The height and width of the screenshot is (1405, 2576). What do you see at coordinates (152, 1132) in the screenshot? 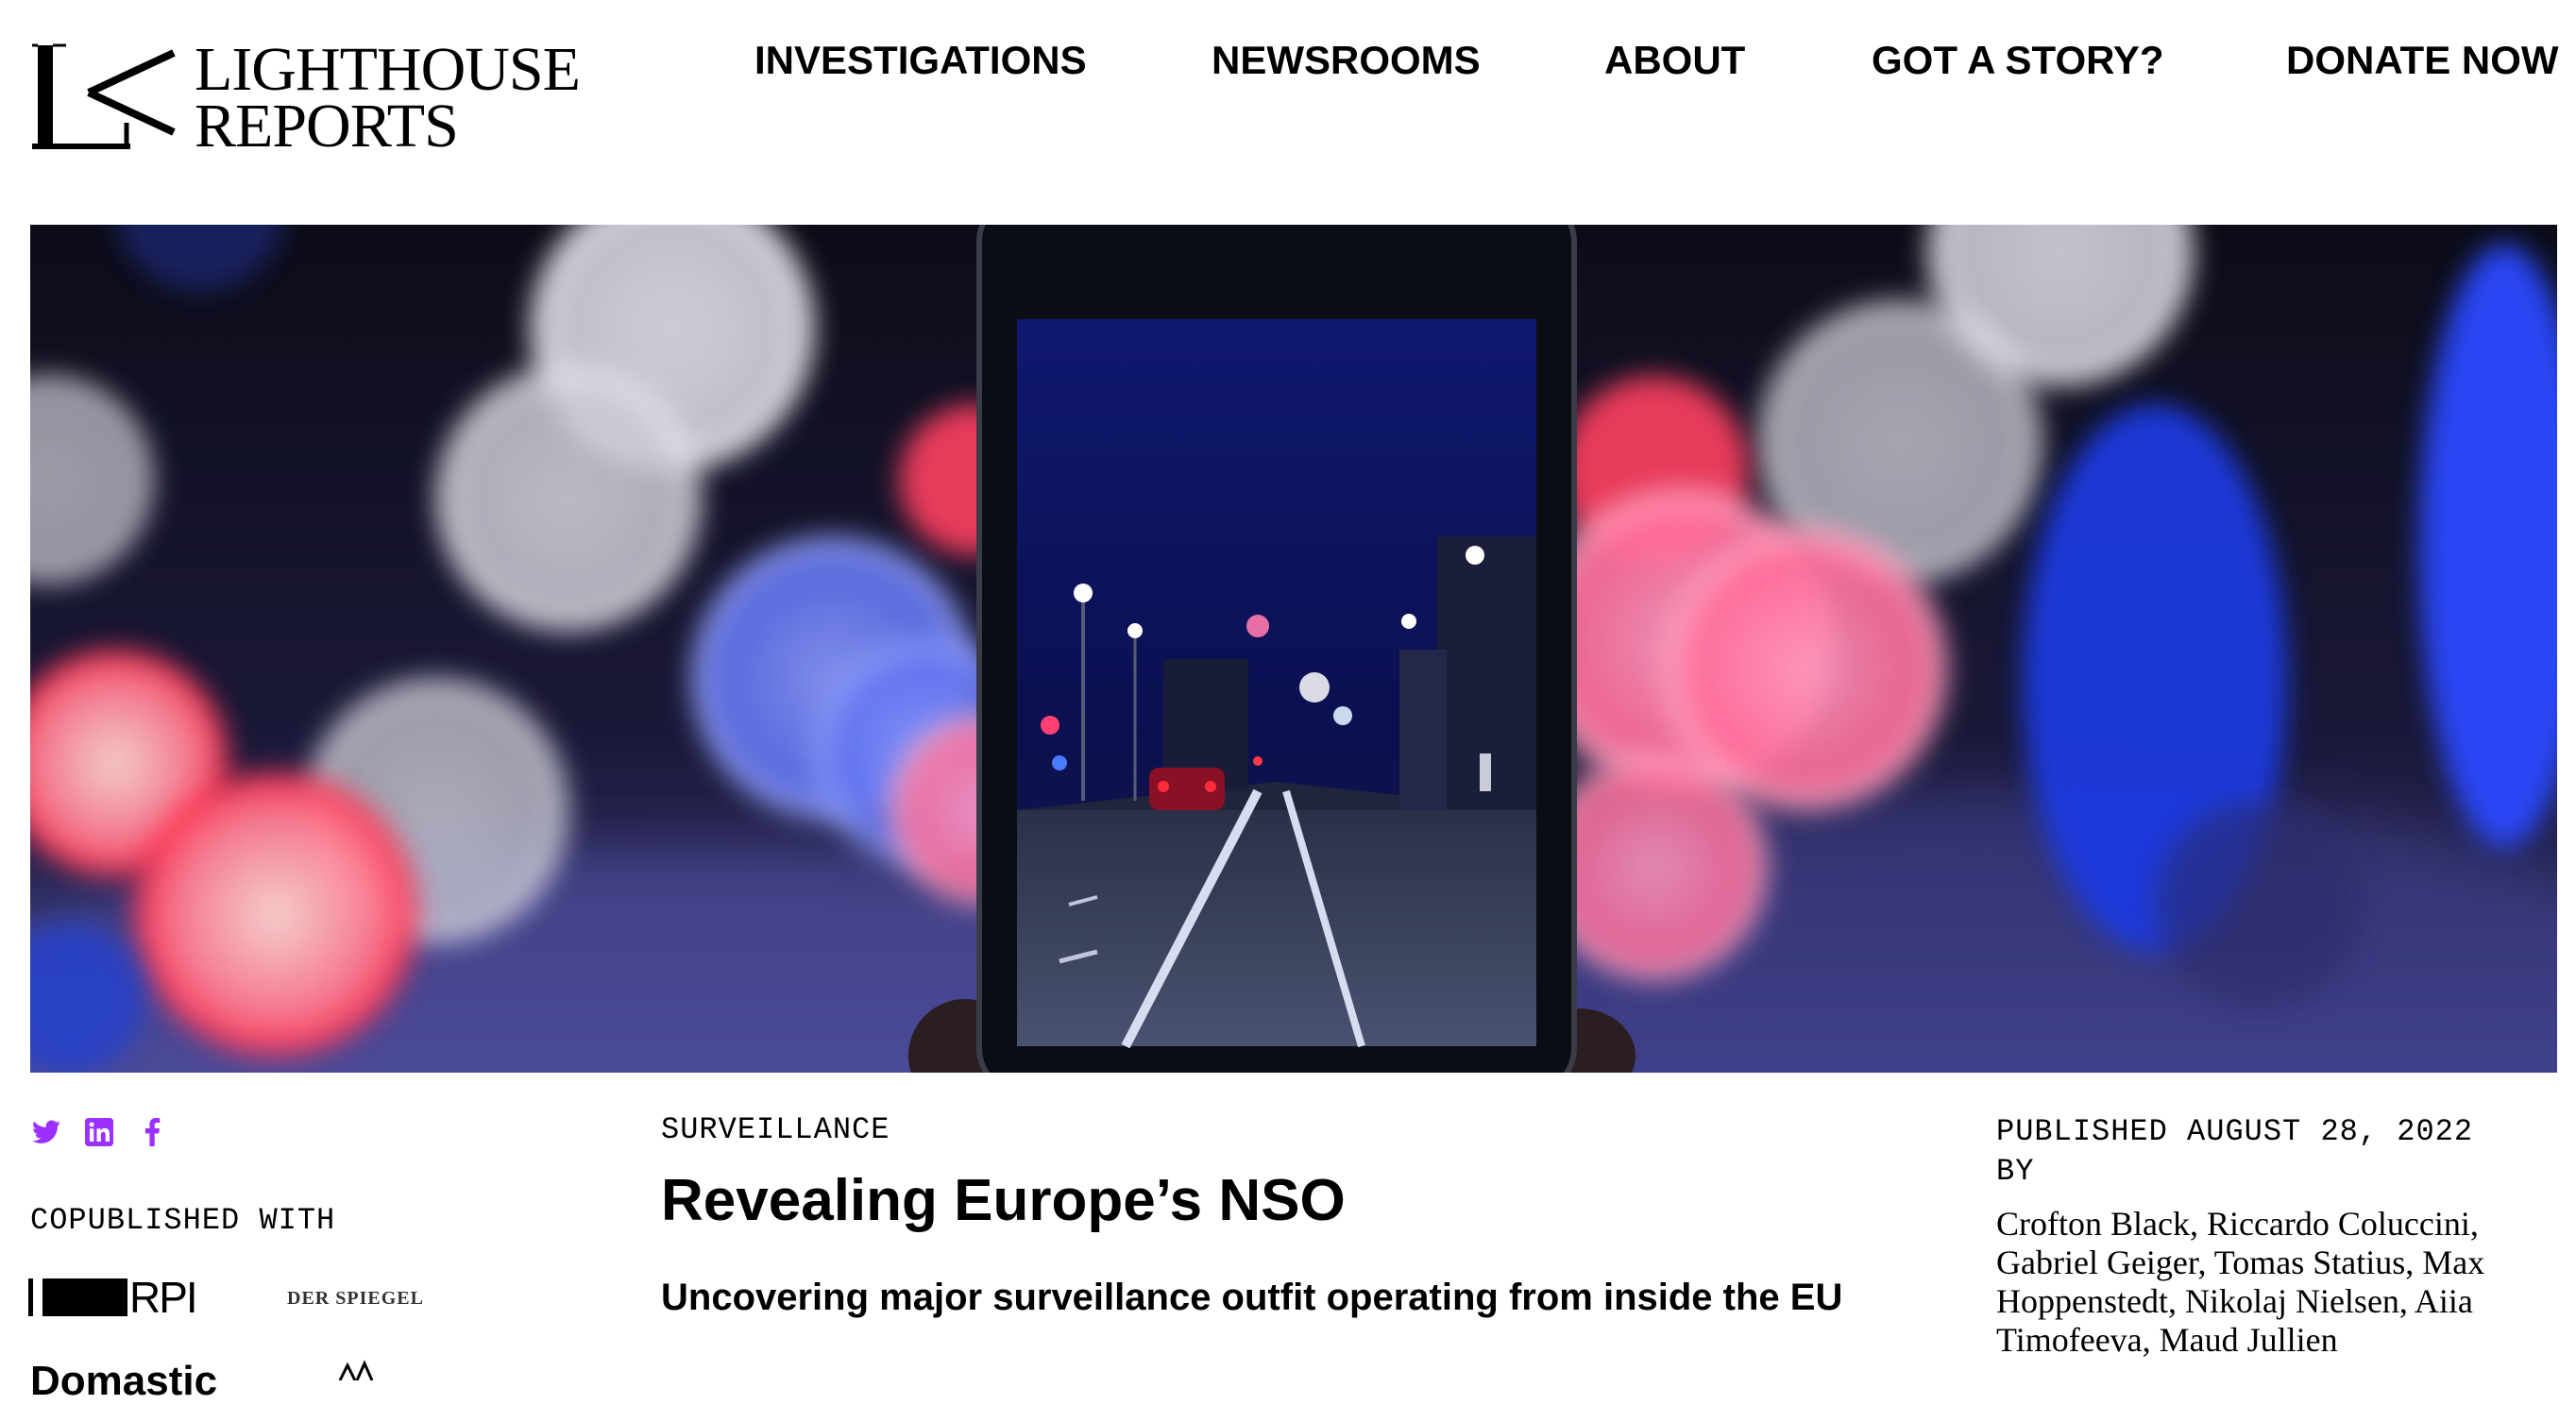
I see `facebook-icon` at bounding box center [152, 1132].